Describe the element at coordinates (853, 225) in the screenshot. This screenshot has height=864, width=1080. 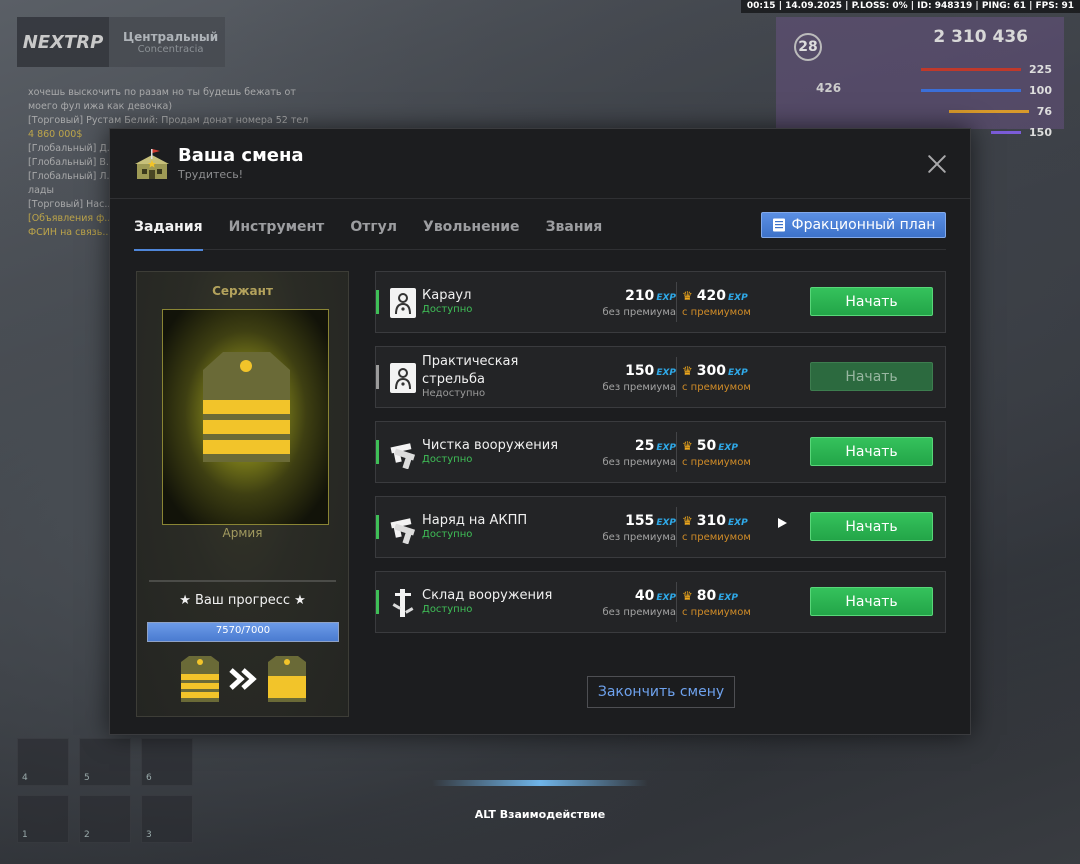
I see `faction-plan-button: Фракционный план` at that location.